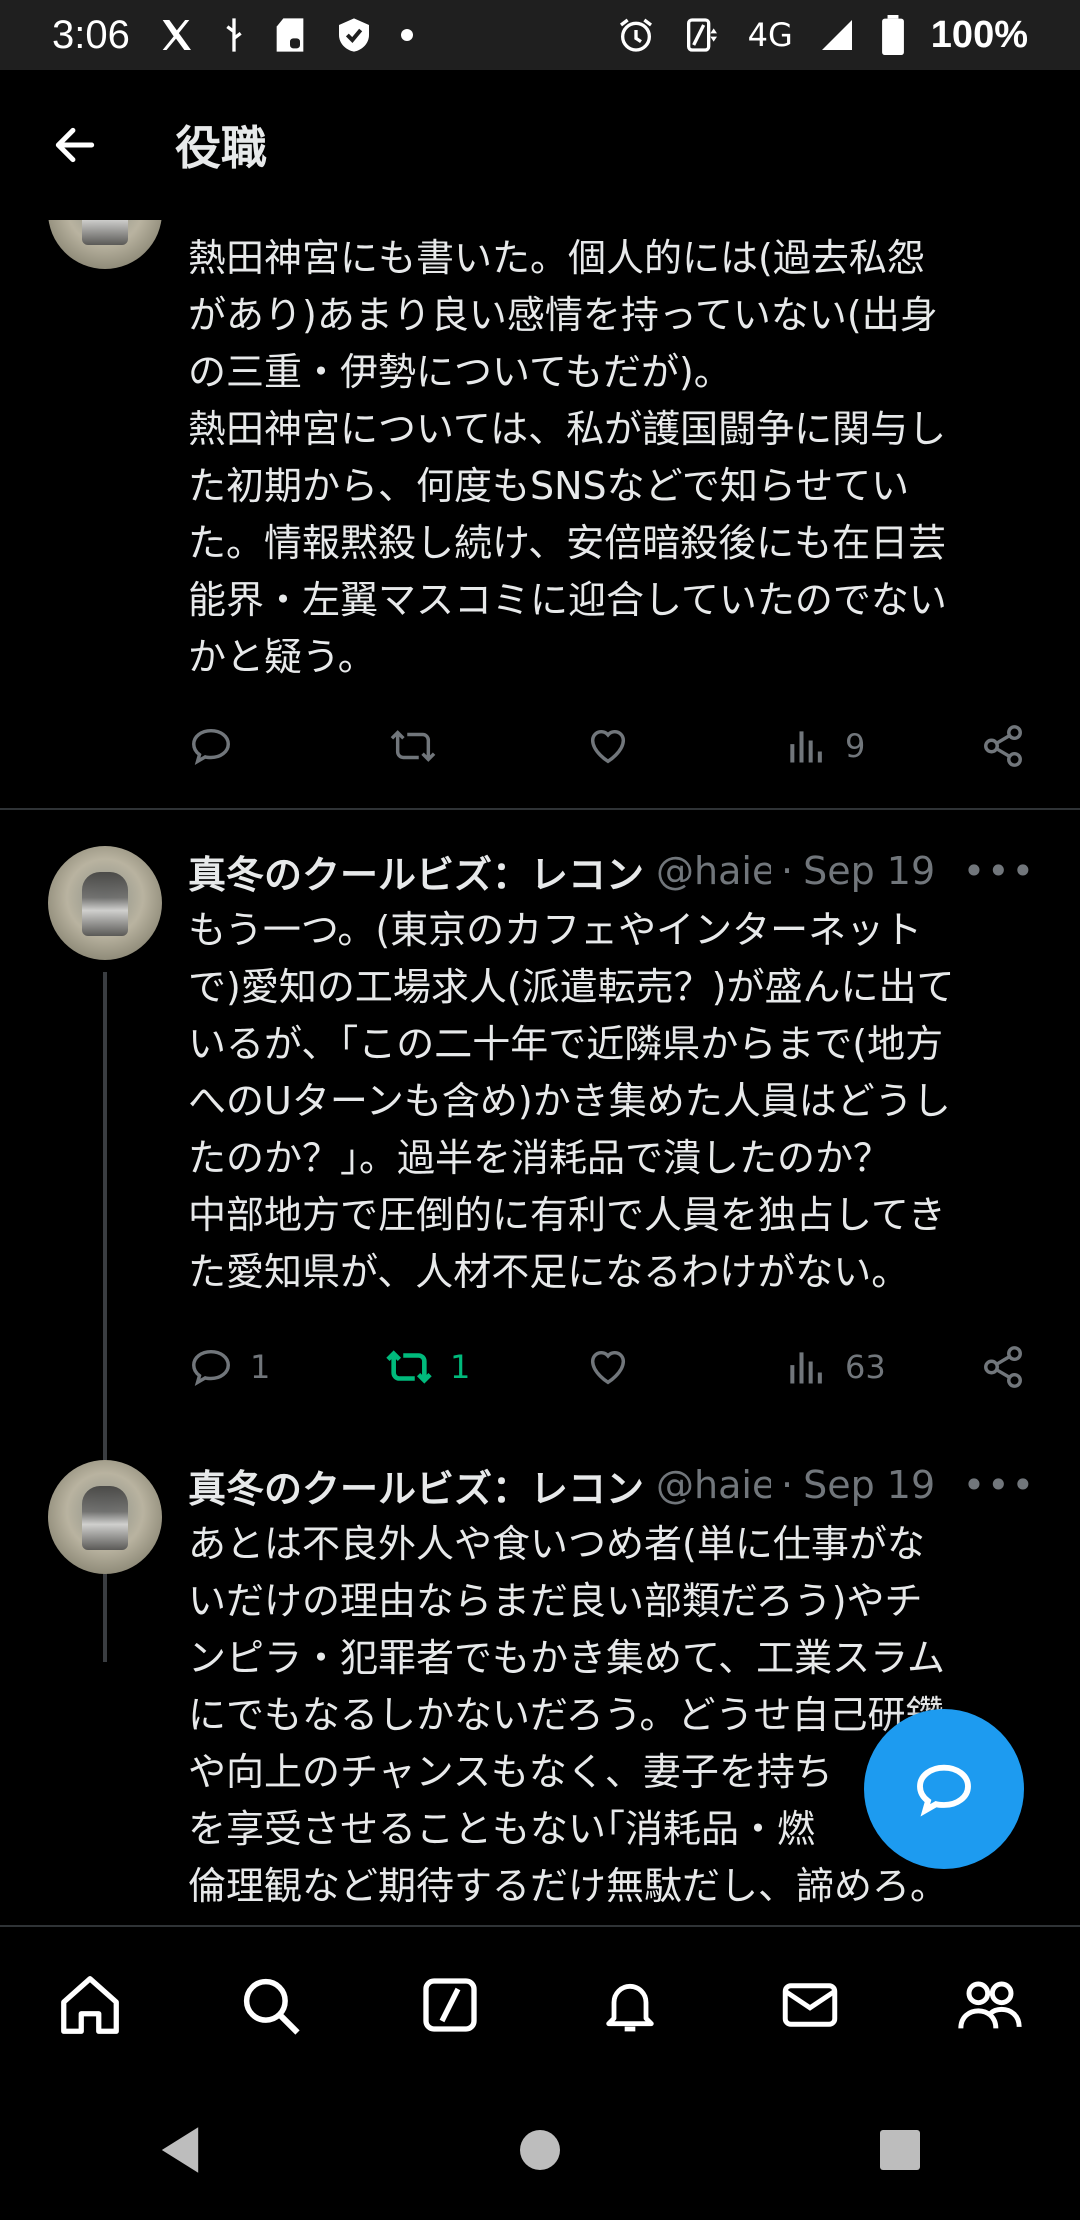 The width and height of the screenshot is (1080, 2220). I want to click on home-circle-icon, so click(540, 2150).